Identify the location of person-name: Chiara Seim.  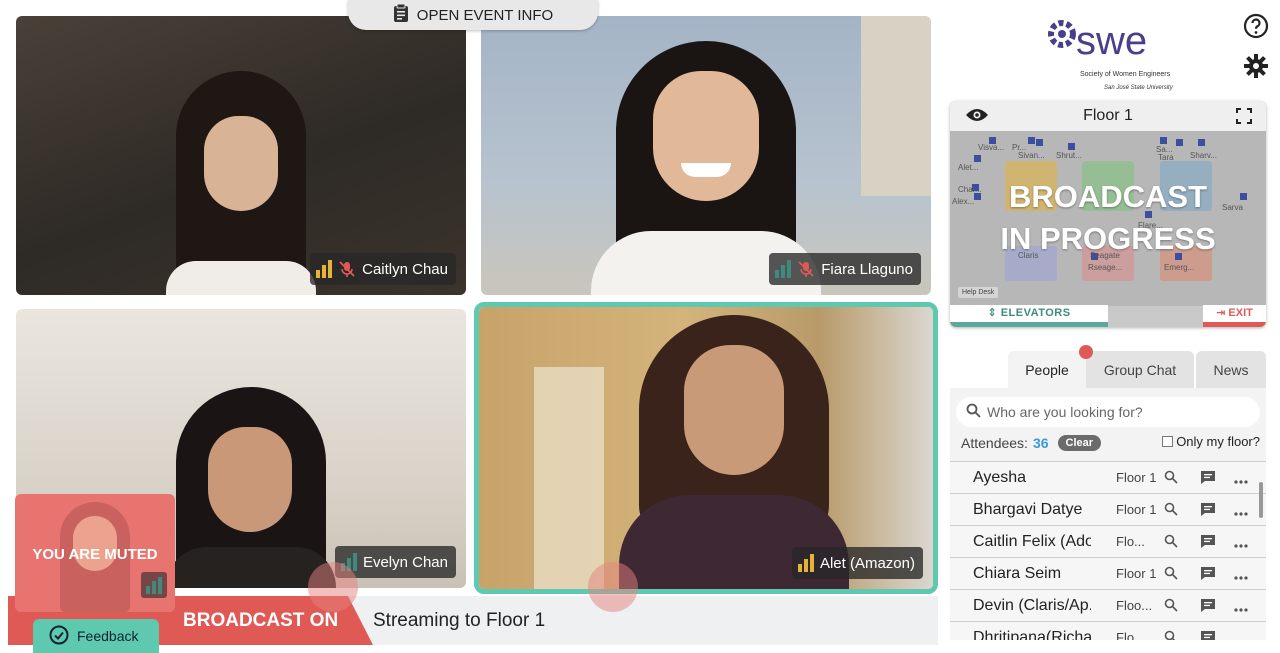
(1017, 573).